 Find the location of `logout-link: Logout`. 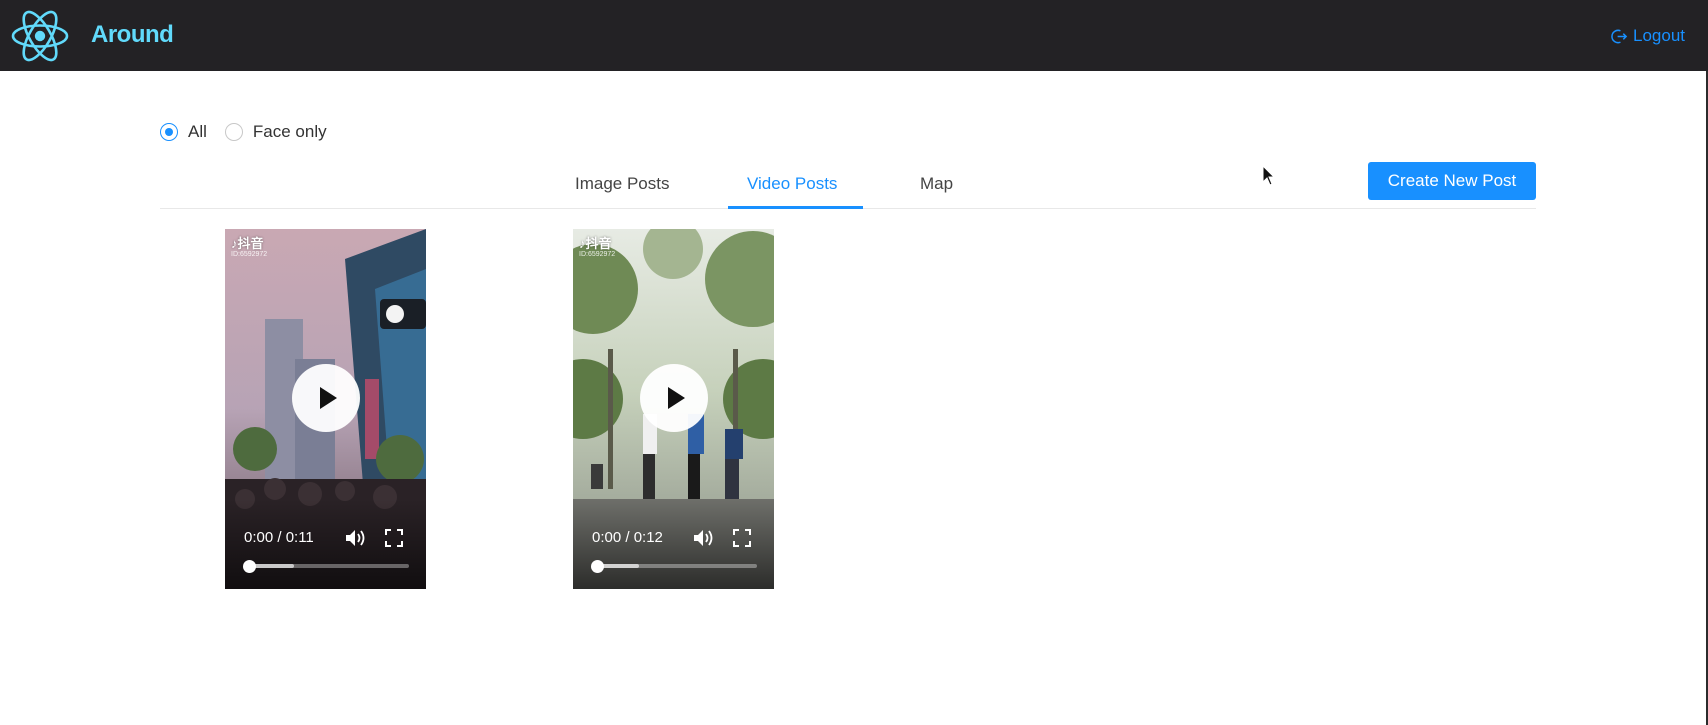

logout-link: Logout is located at coordinates (1648, 36).